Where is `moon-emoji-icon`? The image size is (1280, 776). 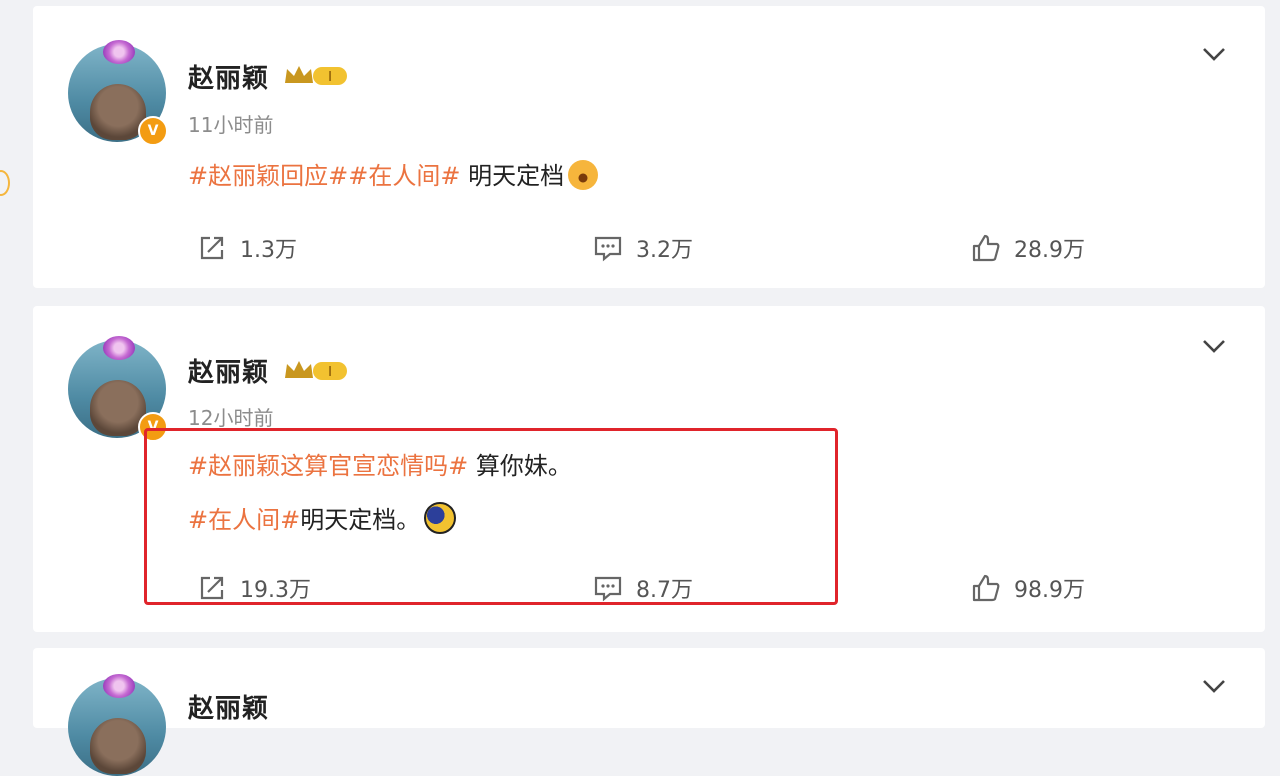
moon-emoji-icon is located at coordinates (440, 518).